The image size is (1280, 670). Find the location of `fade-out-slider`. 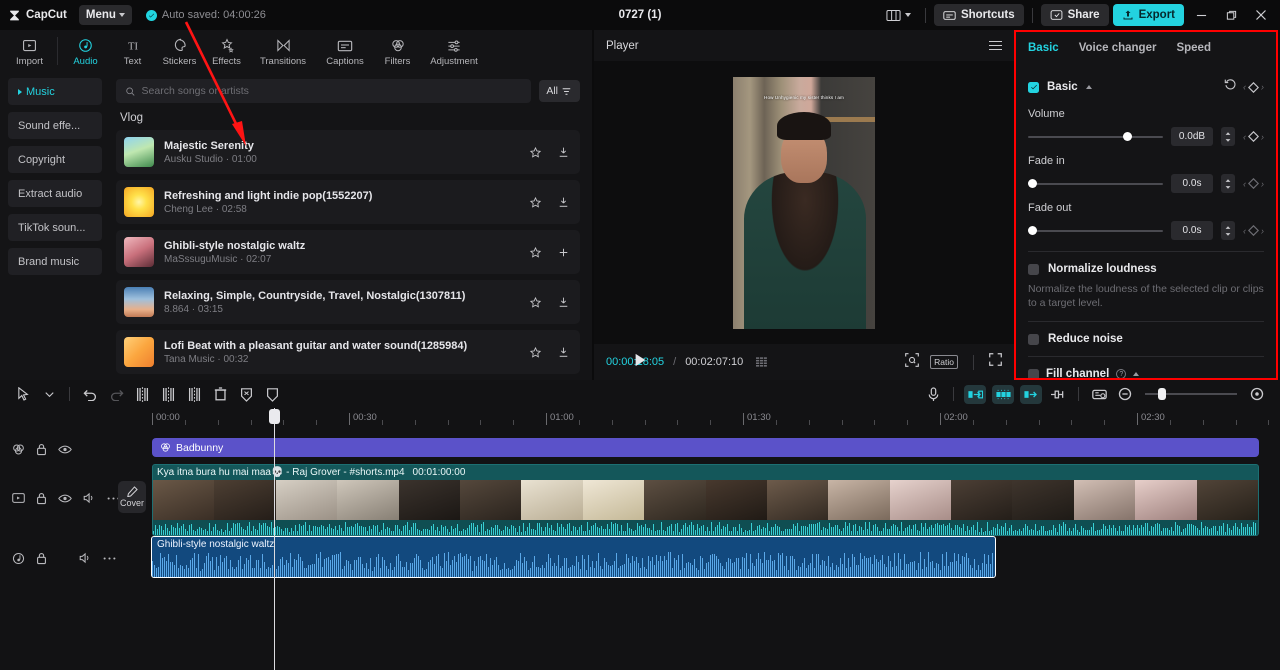

fade-out-slider is located at coordinates (1095, 231).